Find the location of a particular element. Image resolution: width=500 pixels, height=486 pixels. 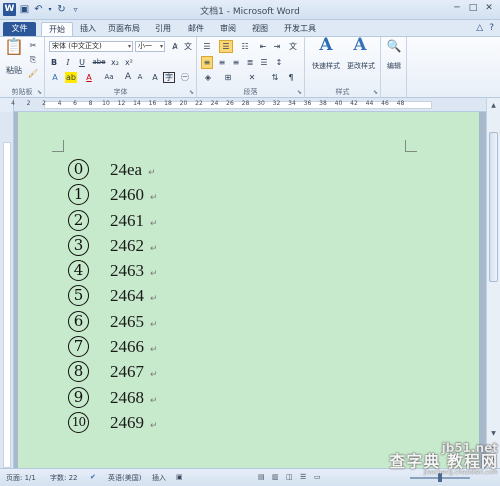

find-icon: 🔍 is located at coordinates (394, 46).